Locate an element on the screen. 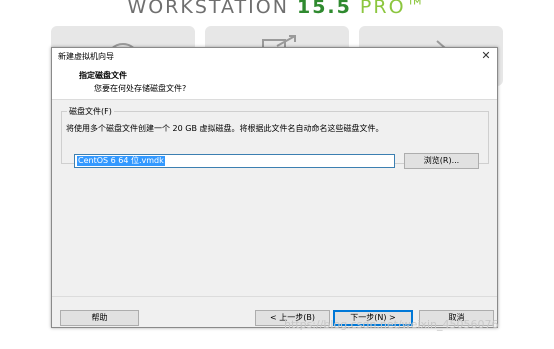 This screenshot has height=349, width=554. close-button: ✕ is located at coordinates (486, 56).